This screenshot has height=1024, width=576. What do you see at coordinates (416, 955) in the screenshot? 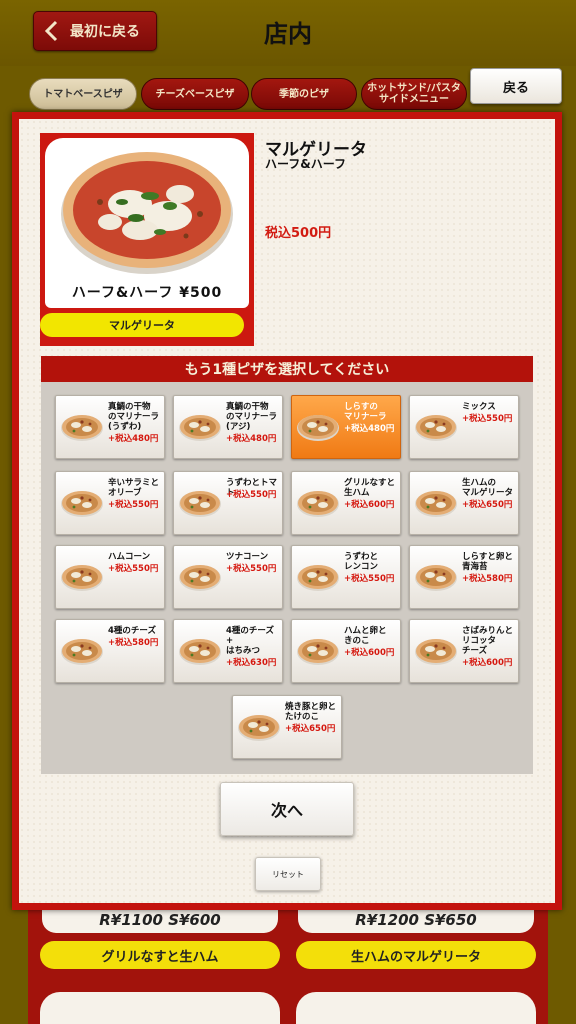
I see `bg-item-name: 生ハムのマルゲリータ` at bounding box center [416, 955].